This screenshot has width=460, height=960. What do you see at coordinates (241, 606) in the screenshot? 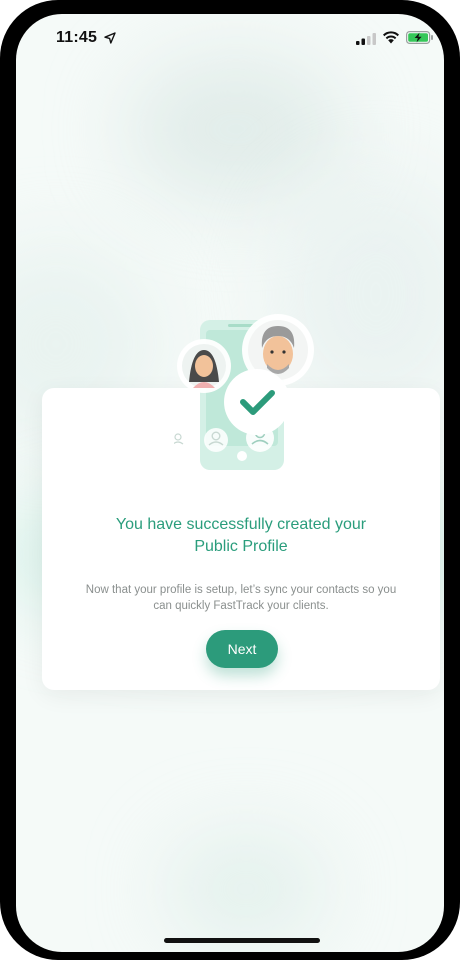
I see `dialog-description-line: can quickly FastTrack your clients.` at bounding box center [241, 606].